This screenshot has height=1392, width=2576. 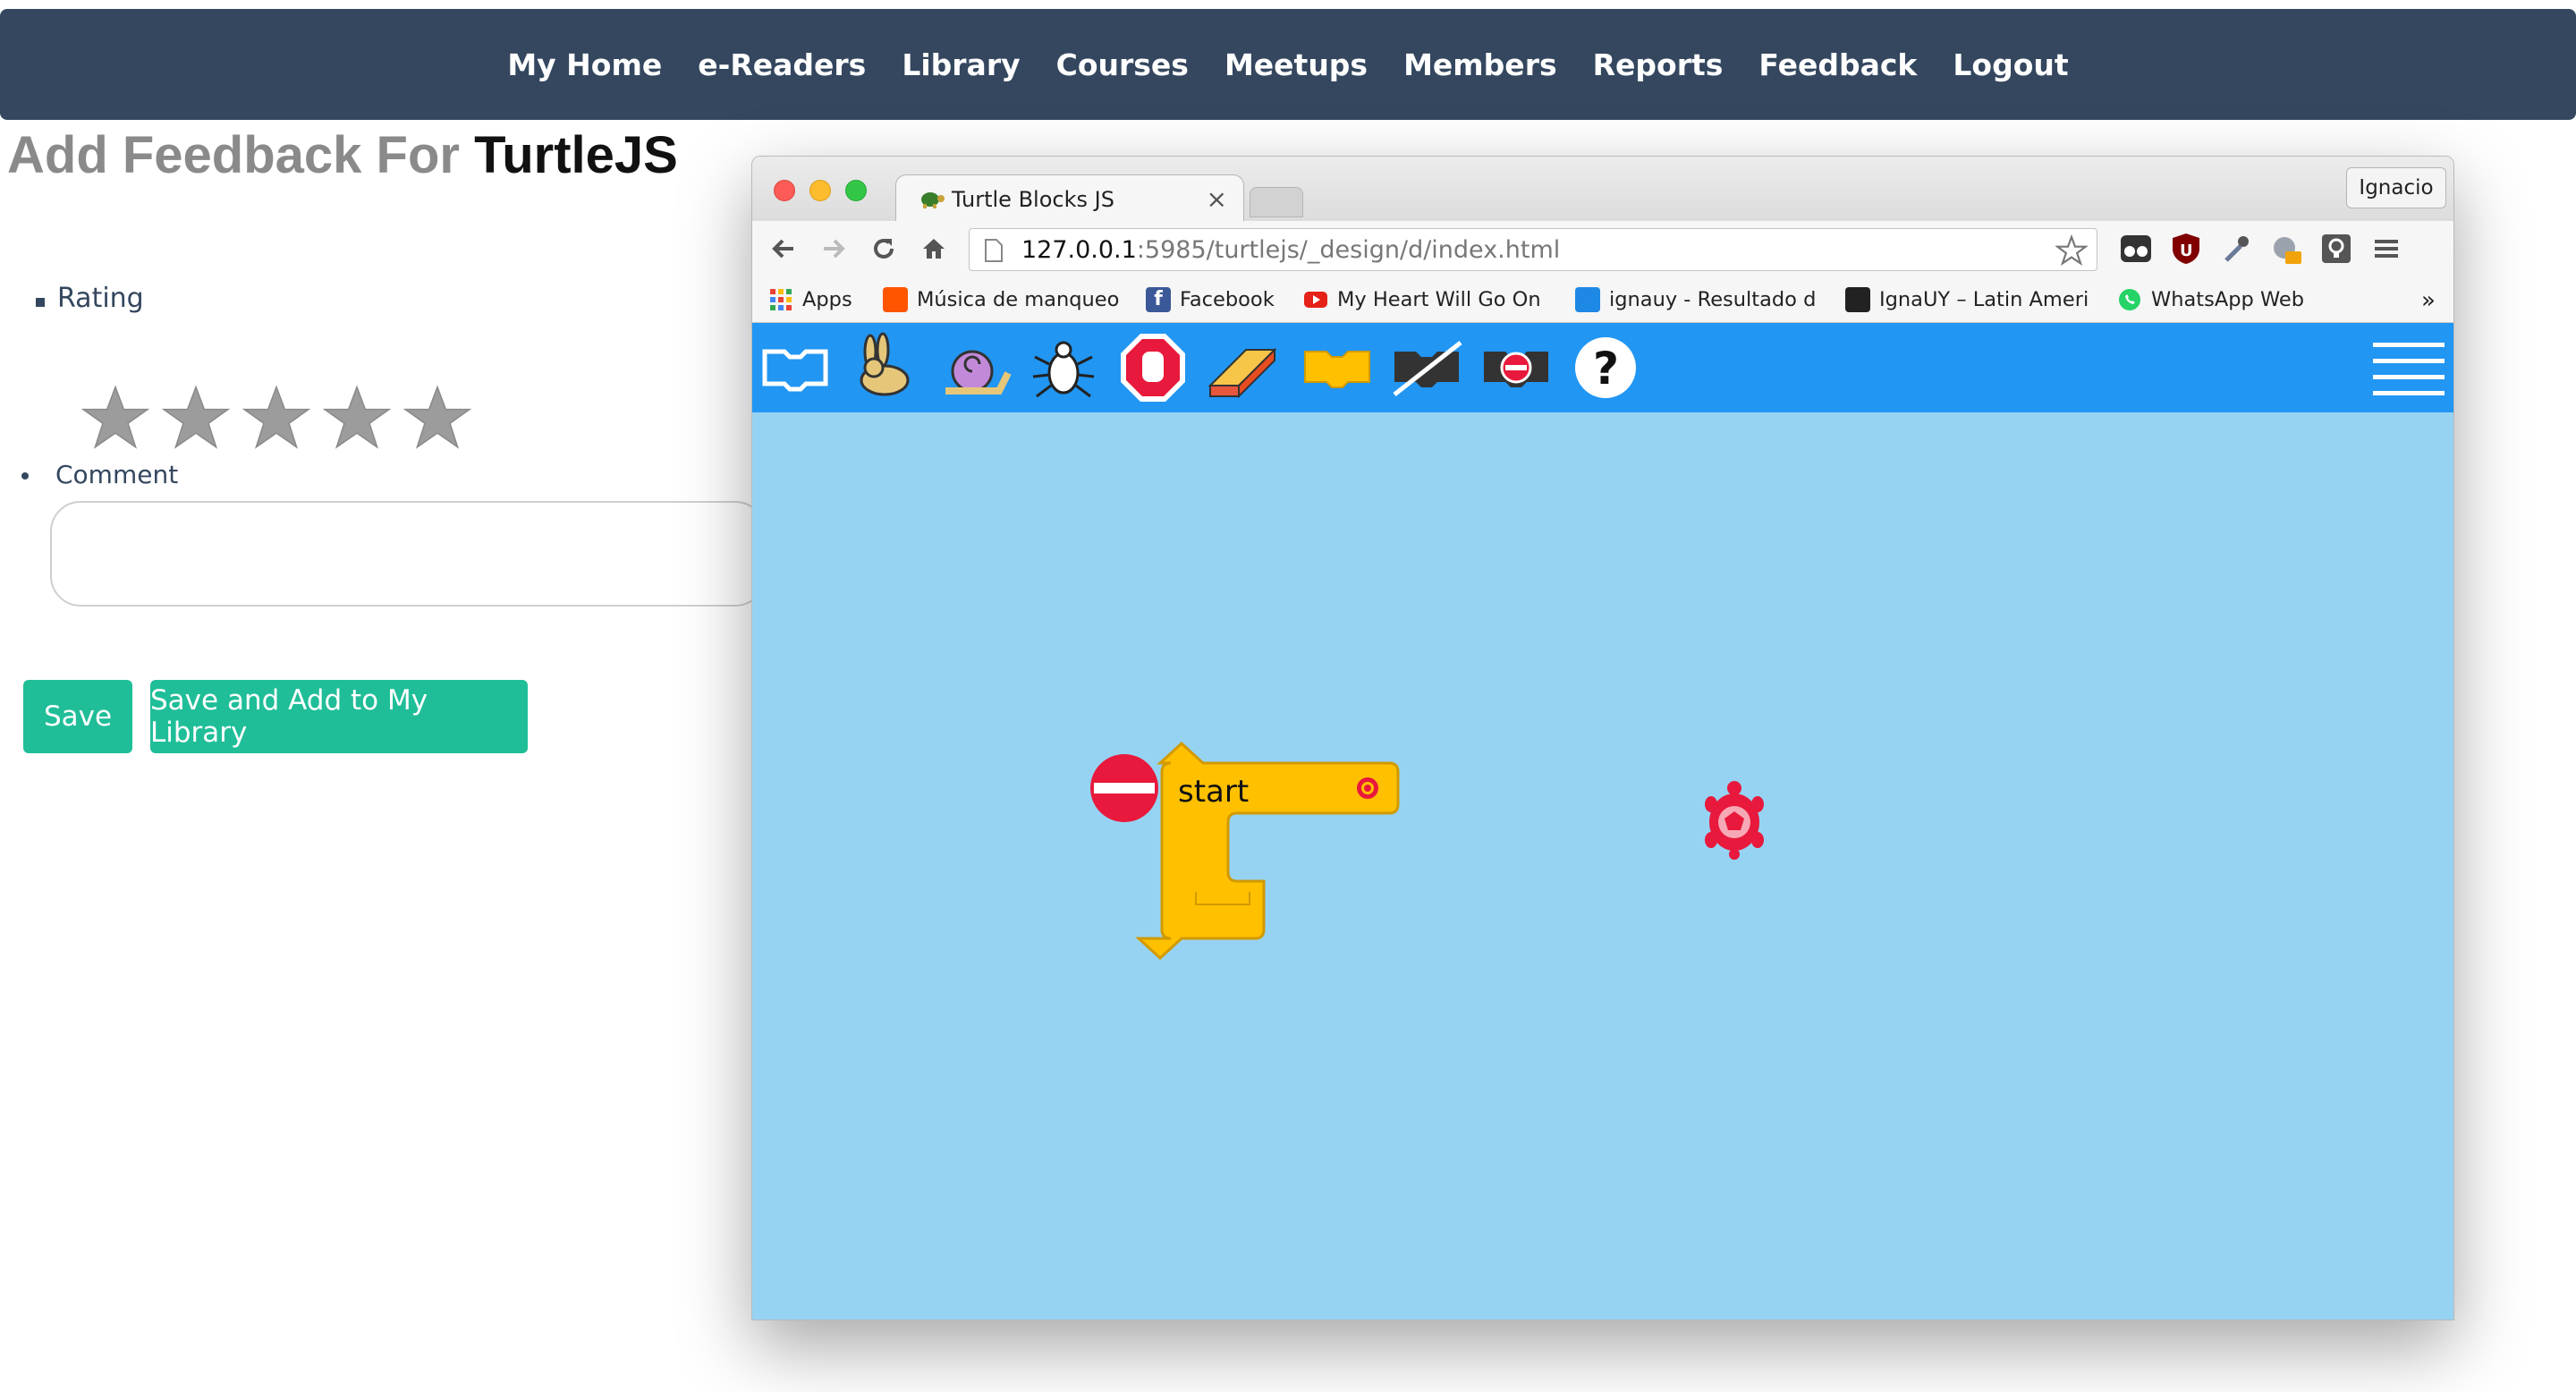 I want to click on nav-my-home: My Home, so click(x=584, y=64).